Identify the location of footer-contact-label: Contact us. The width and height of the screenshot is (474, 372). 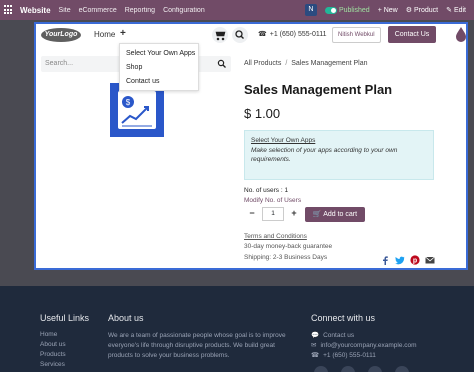
(339, 335).